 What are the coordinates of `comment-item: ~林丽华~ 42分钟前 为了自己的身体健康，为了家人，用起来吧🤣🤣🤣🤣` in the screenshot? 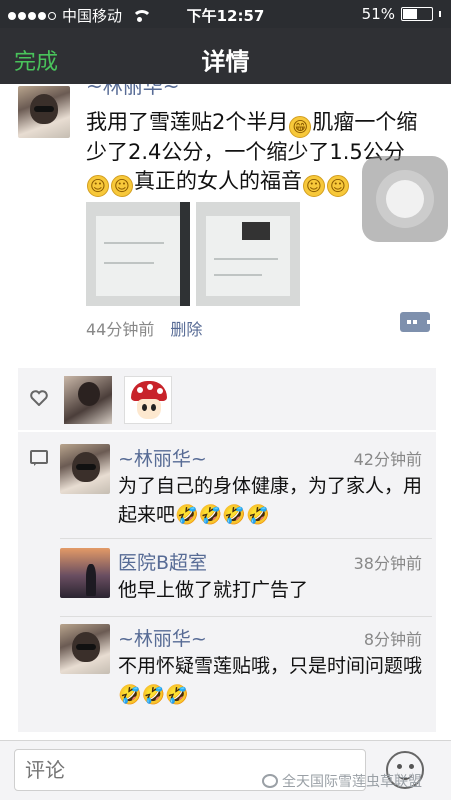 It's located at (246, 489).